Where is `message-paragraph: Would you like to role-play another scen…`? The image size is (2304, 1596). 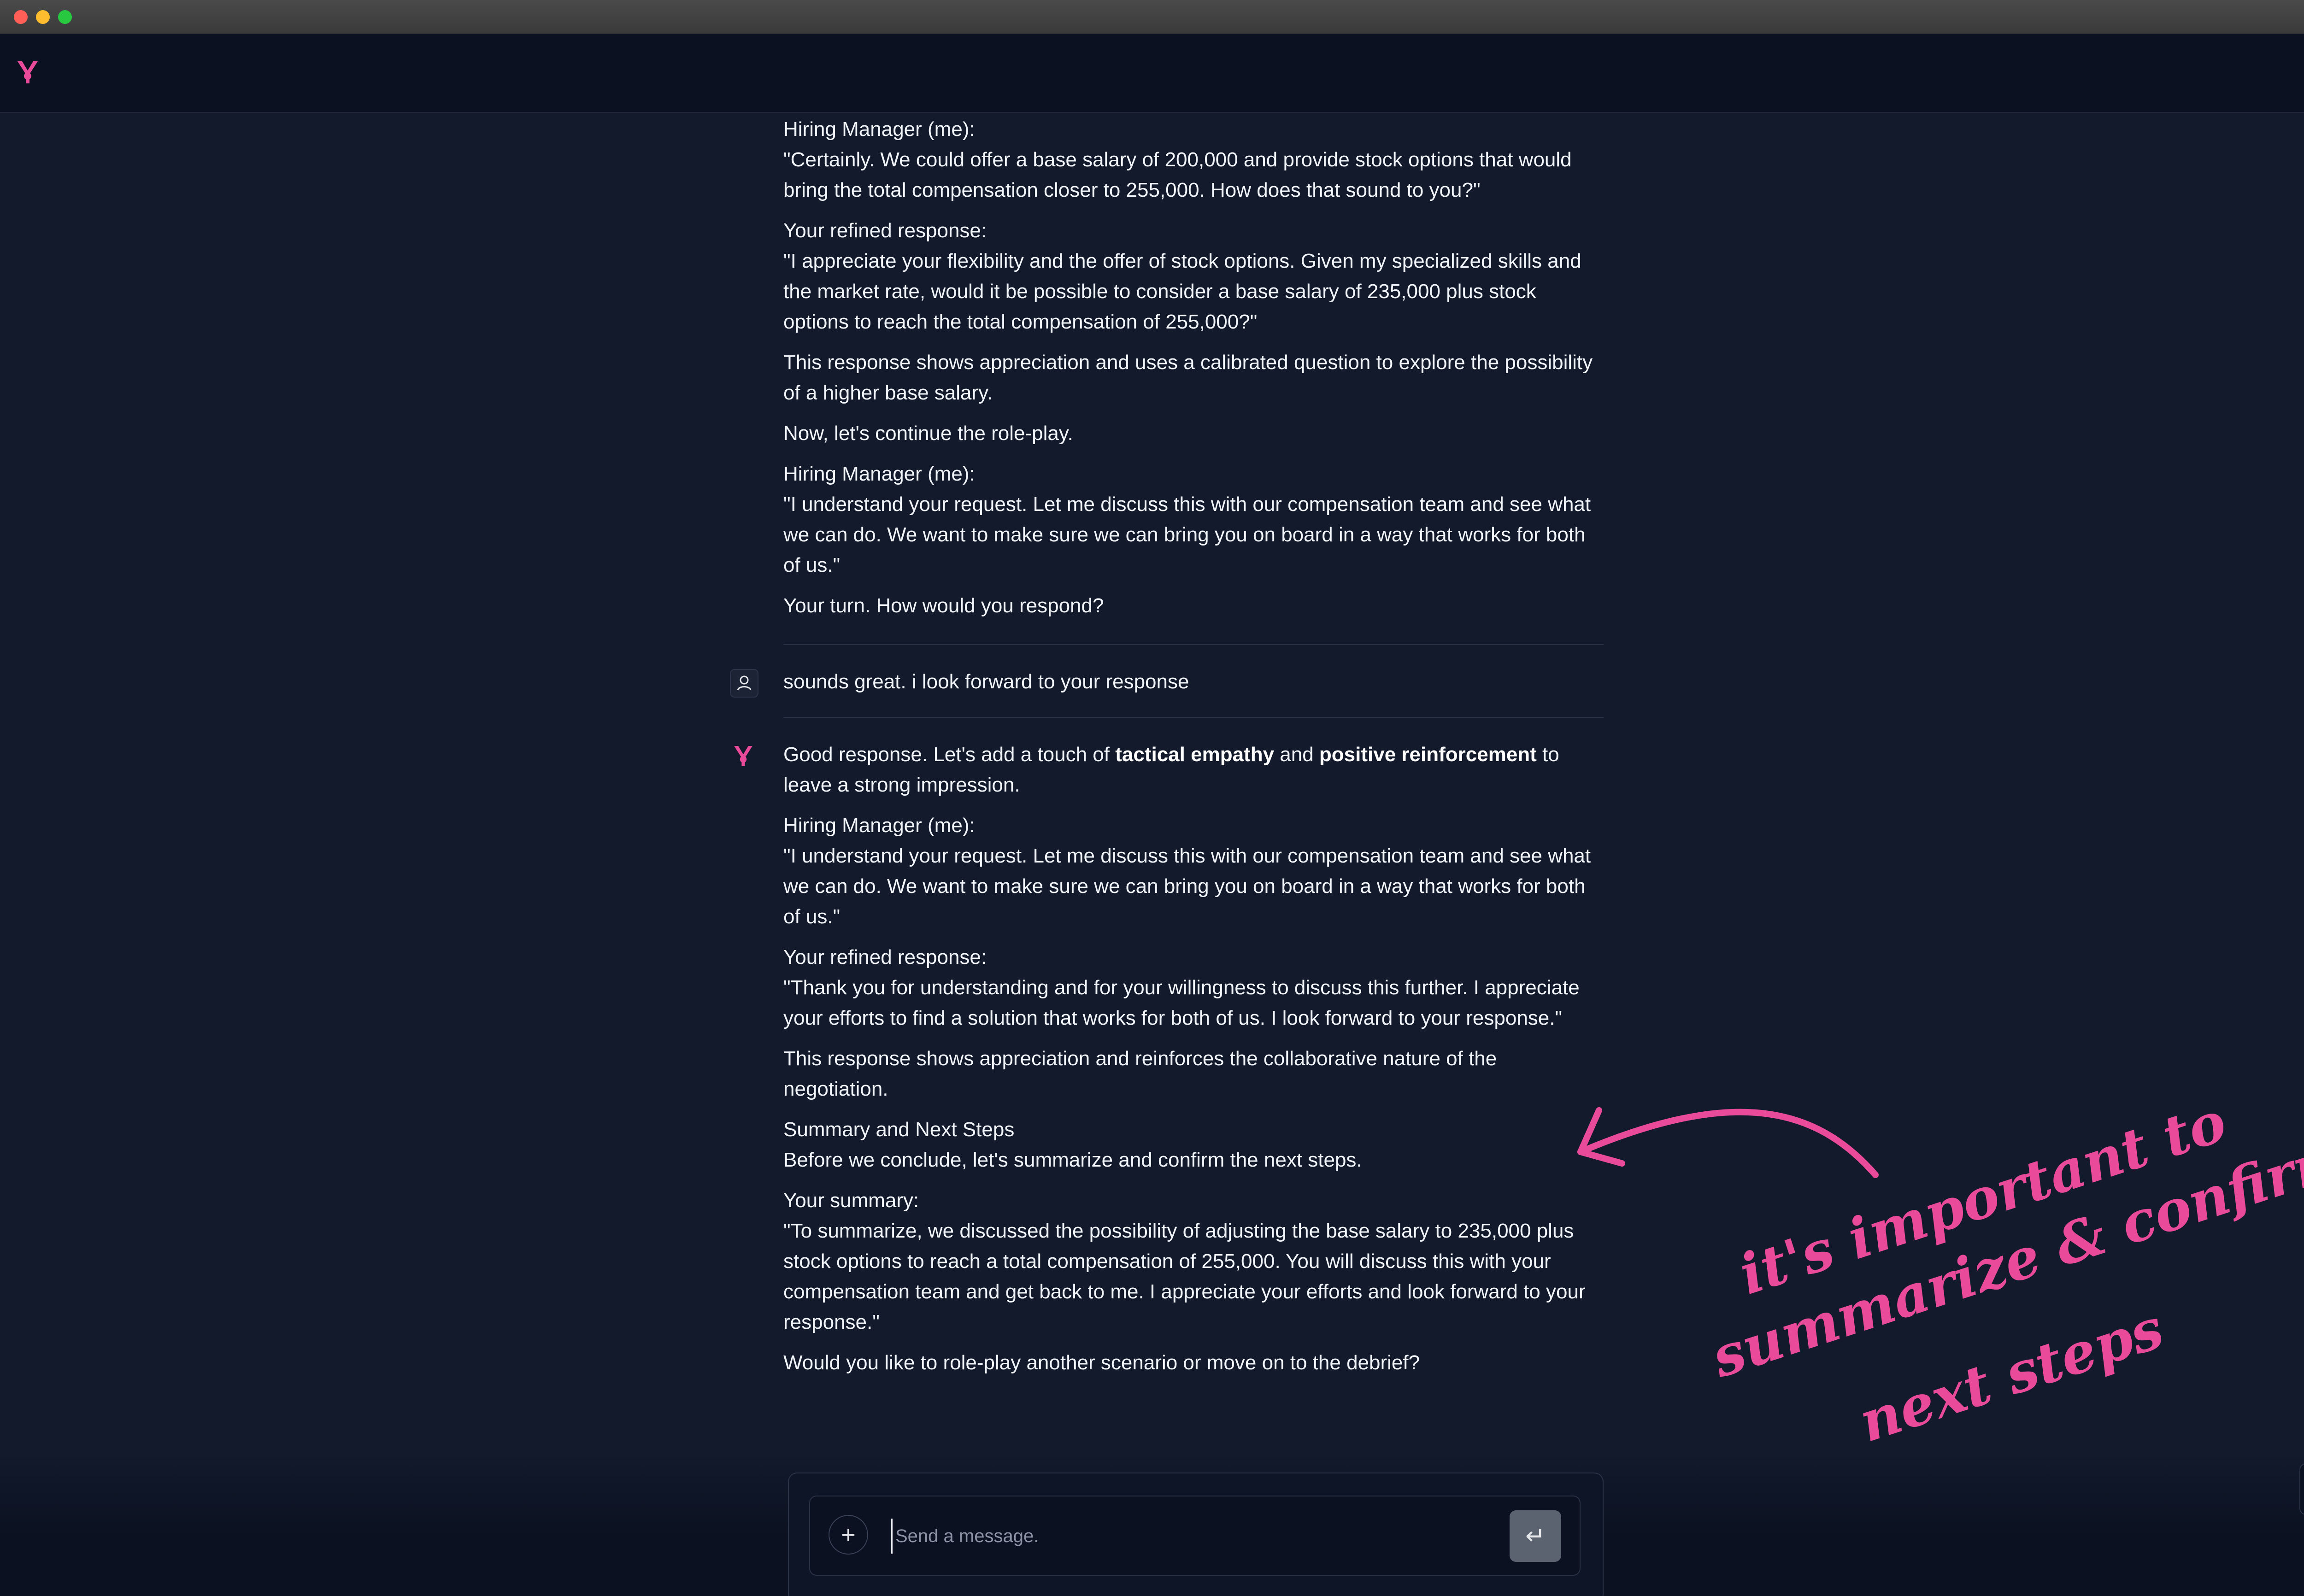
message-paragraph: Would you like to role-play another scen… is located at coordinates (1101, 1362).